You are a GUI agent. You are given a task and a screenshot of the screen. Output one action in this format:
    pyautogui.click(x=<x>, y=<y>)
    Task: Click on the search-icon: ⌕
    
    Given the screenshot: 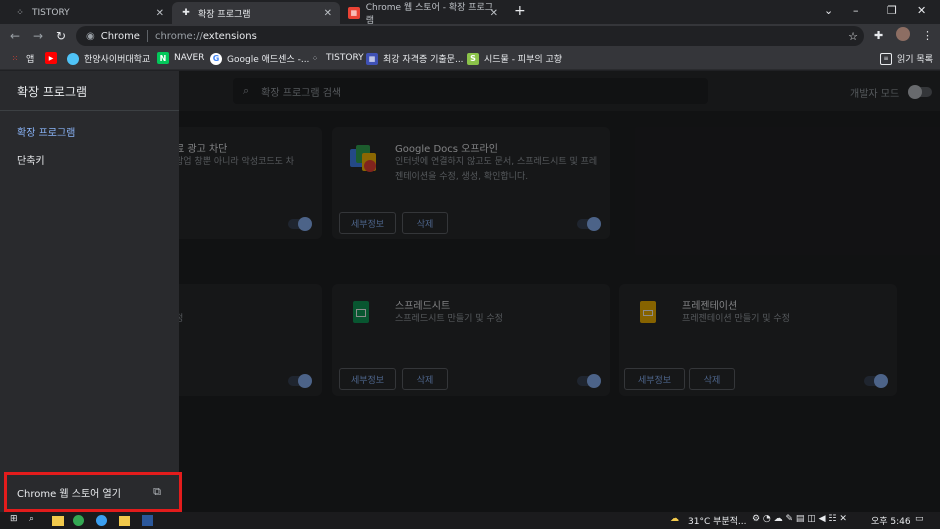 What is the action you would take?
    pyautogui.click(x=31, y=519)
    